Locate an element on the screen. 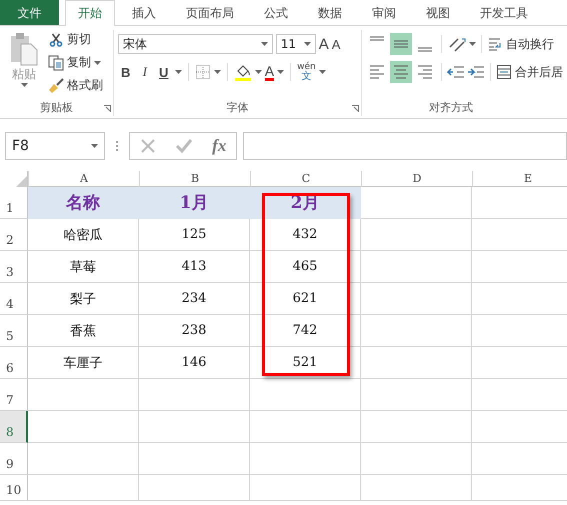 The width and height of the screenshot is (567, 505). font-size-field: 11 is located at coordinates (296, 44).